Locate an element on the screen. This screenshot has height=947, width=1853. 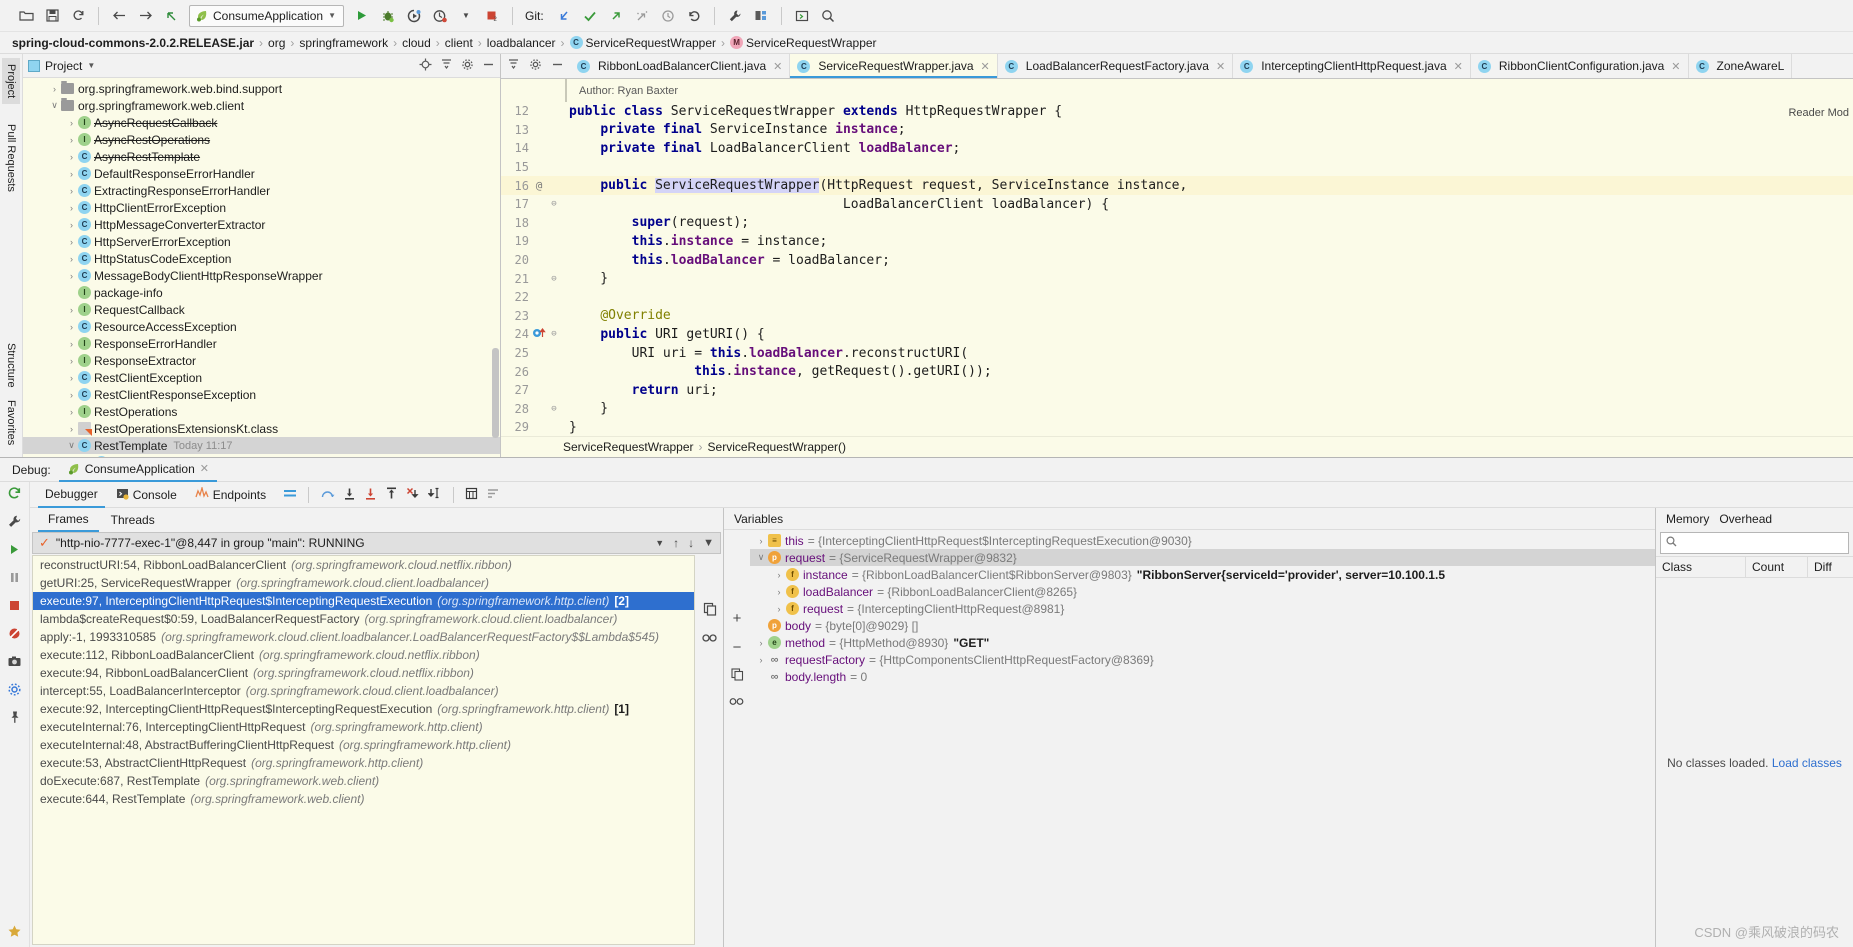
breadcrumb-item: org is located at coordinates (276, 43).